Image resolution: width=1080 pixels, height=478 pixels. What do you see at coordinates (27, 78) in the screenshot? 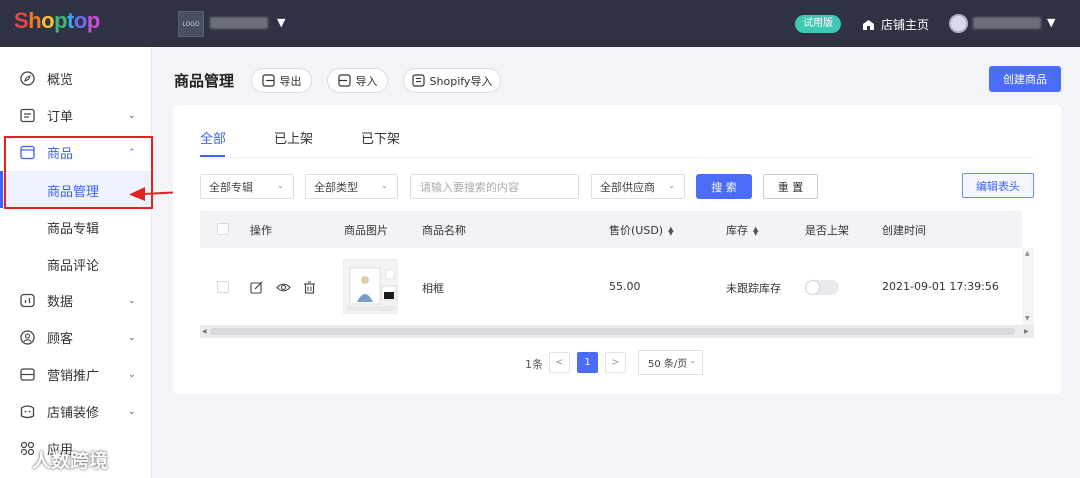
I see `compass-icon` at bounding box center [27, 78].